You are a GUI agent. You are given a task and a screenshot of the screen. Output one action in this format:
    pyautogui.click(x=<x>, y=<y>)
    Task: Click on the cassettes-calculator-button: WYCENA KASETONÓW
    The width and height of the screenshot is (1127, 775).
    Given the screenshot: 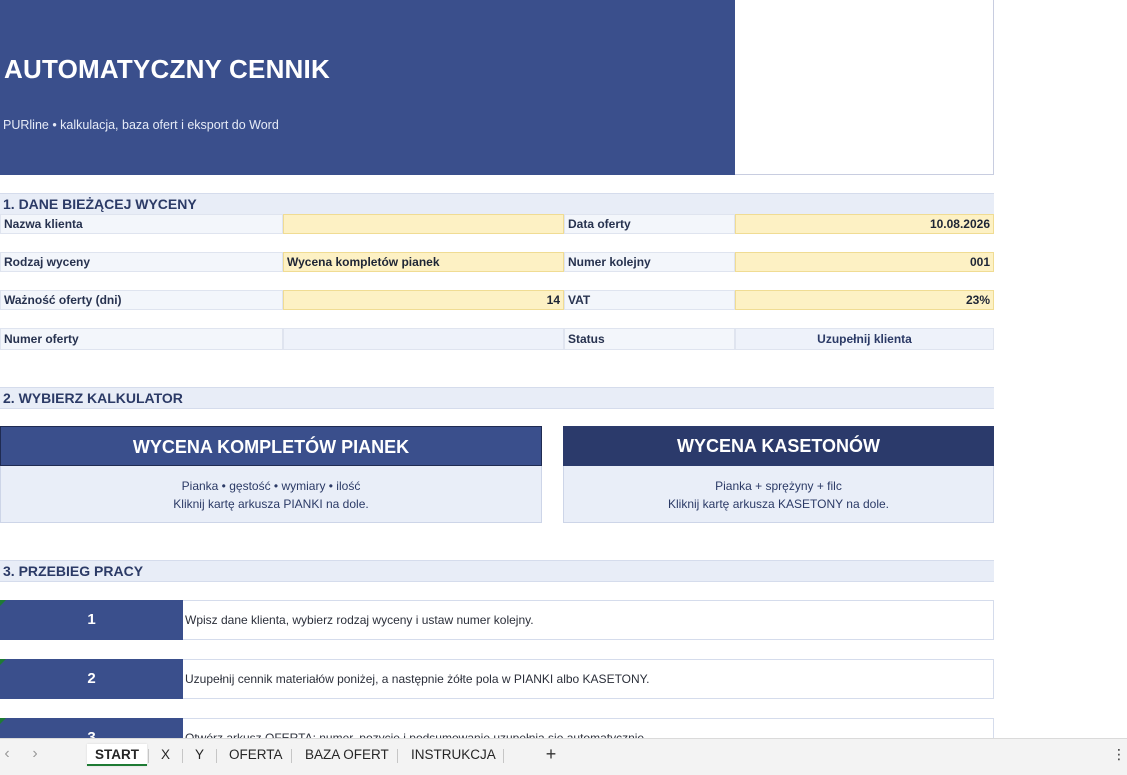 What is the action you would take?
    pyautogui.click(x=778, y=446)
    